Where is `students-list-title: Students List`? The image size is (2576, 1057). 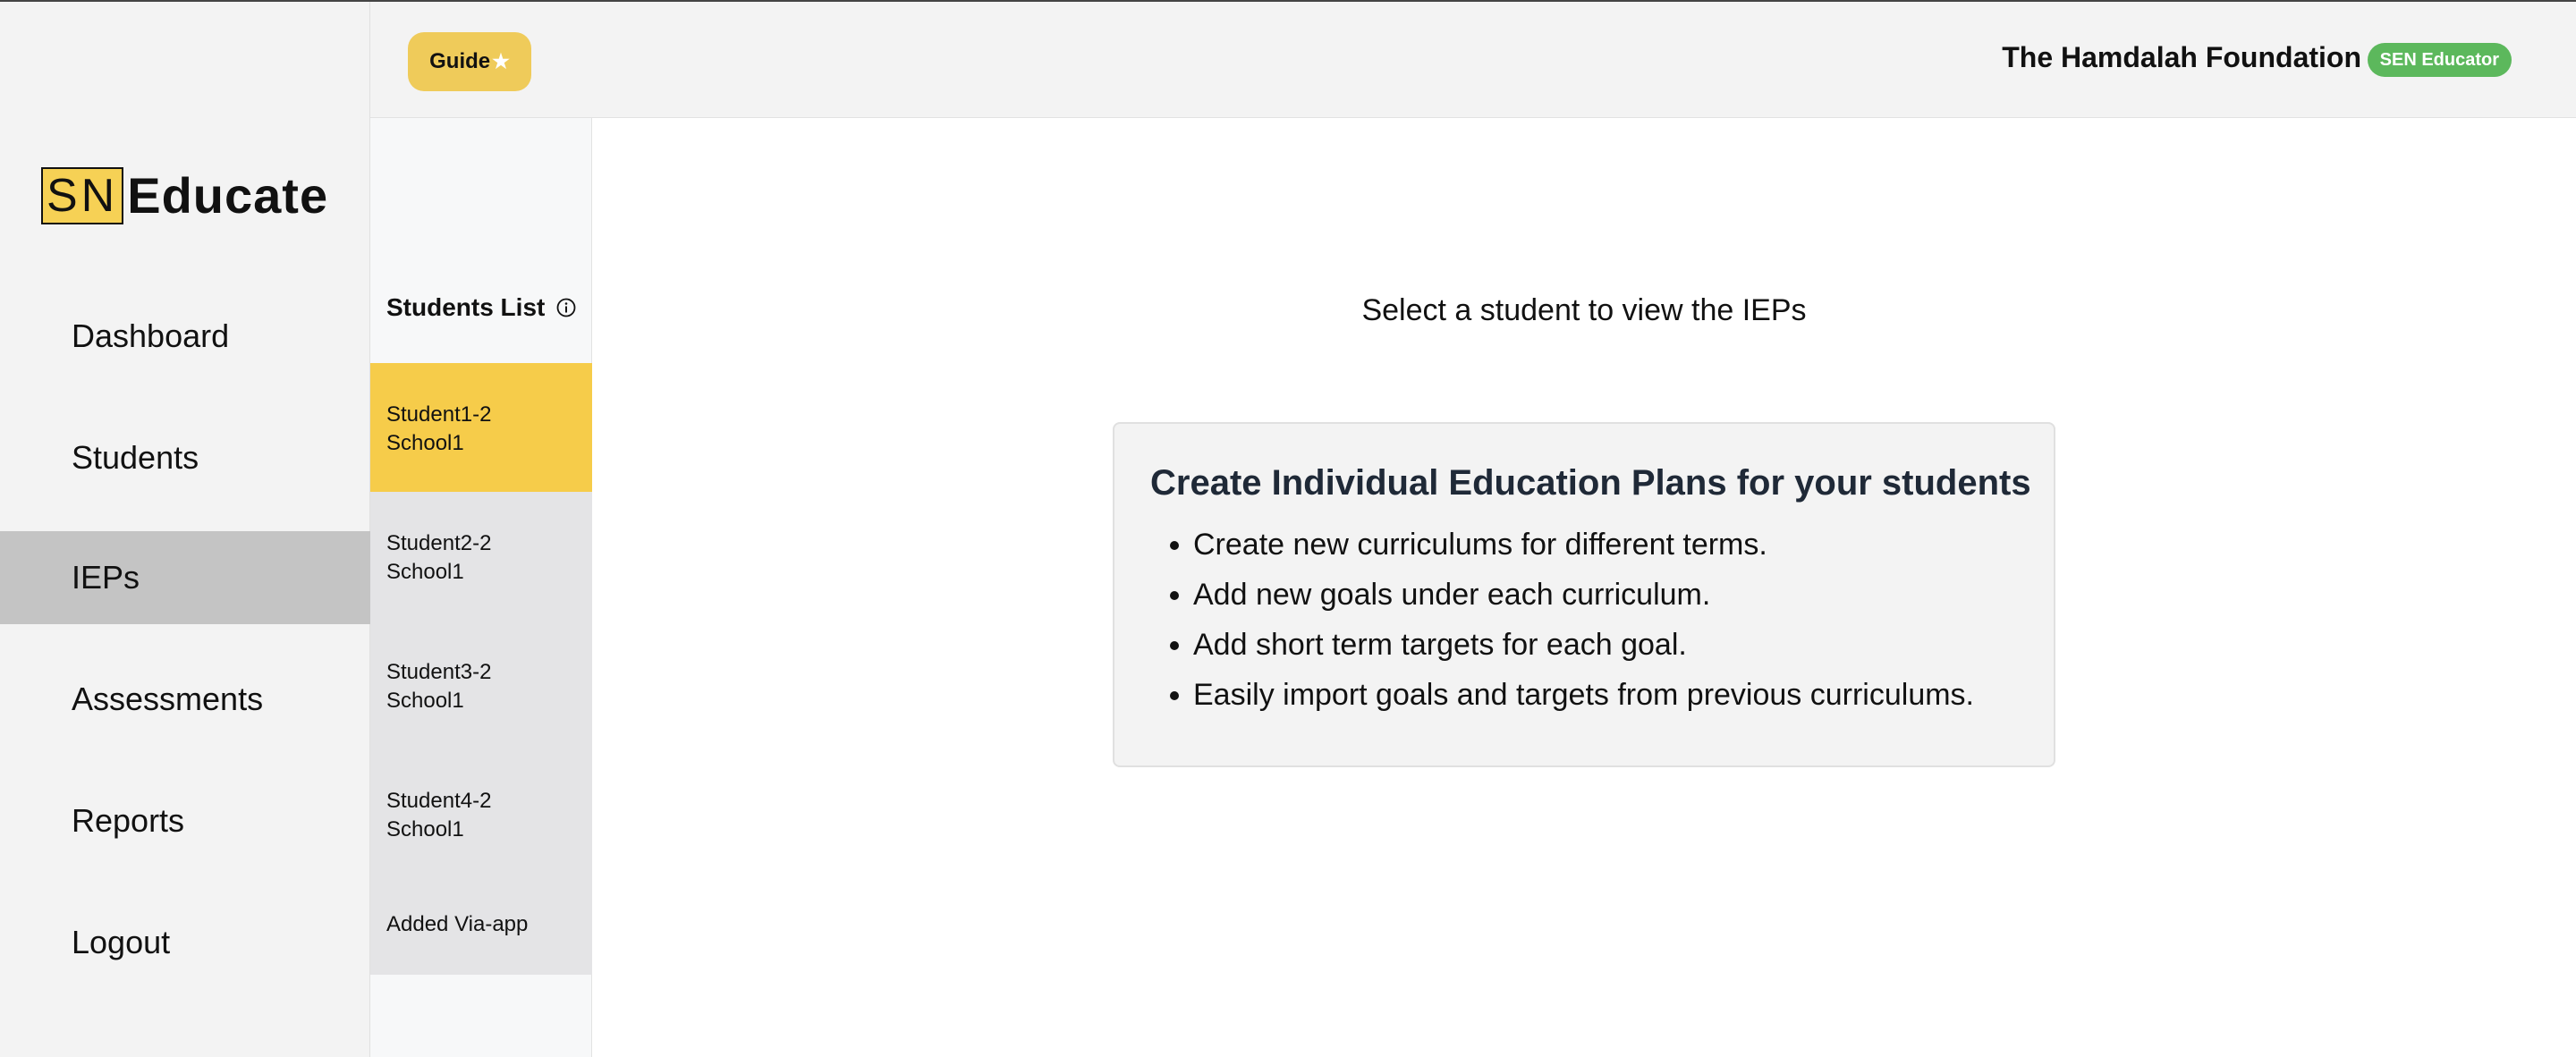
students-list-title: Students List is located at coordinates (466, 307).